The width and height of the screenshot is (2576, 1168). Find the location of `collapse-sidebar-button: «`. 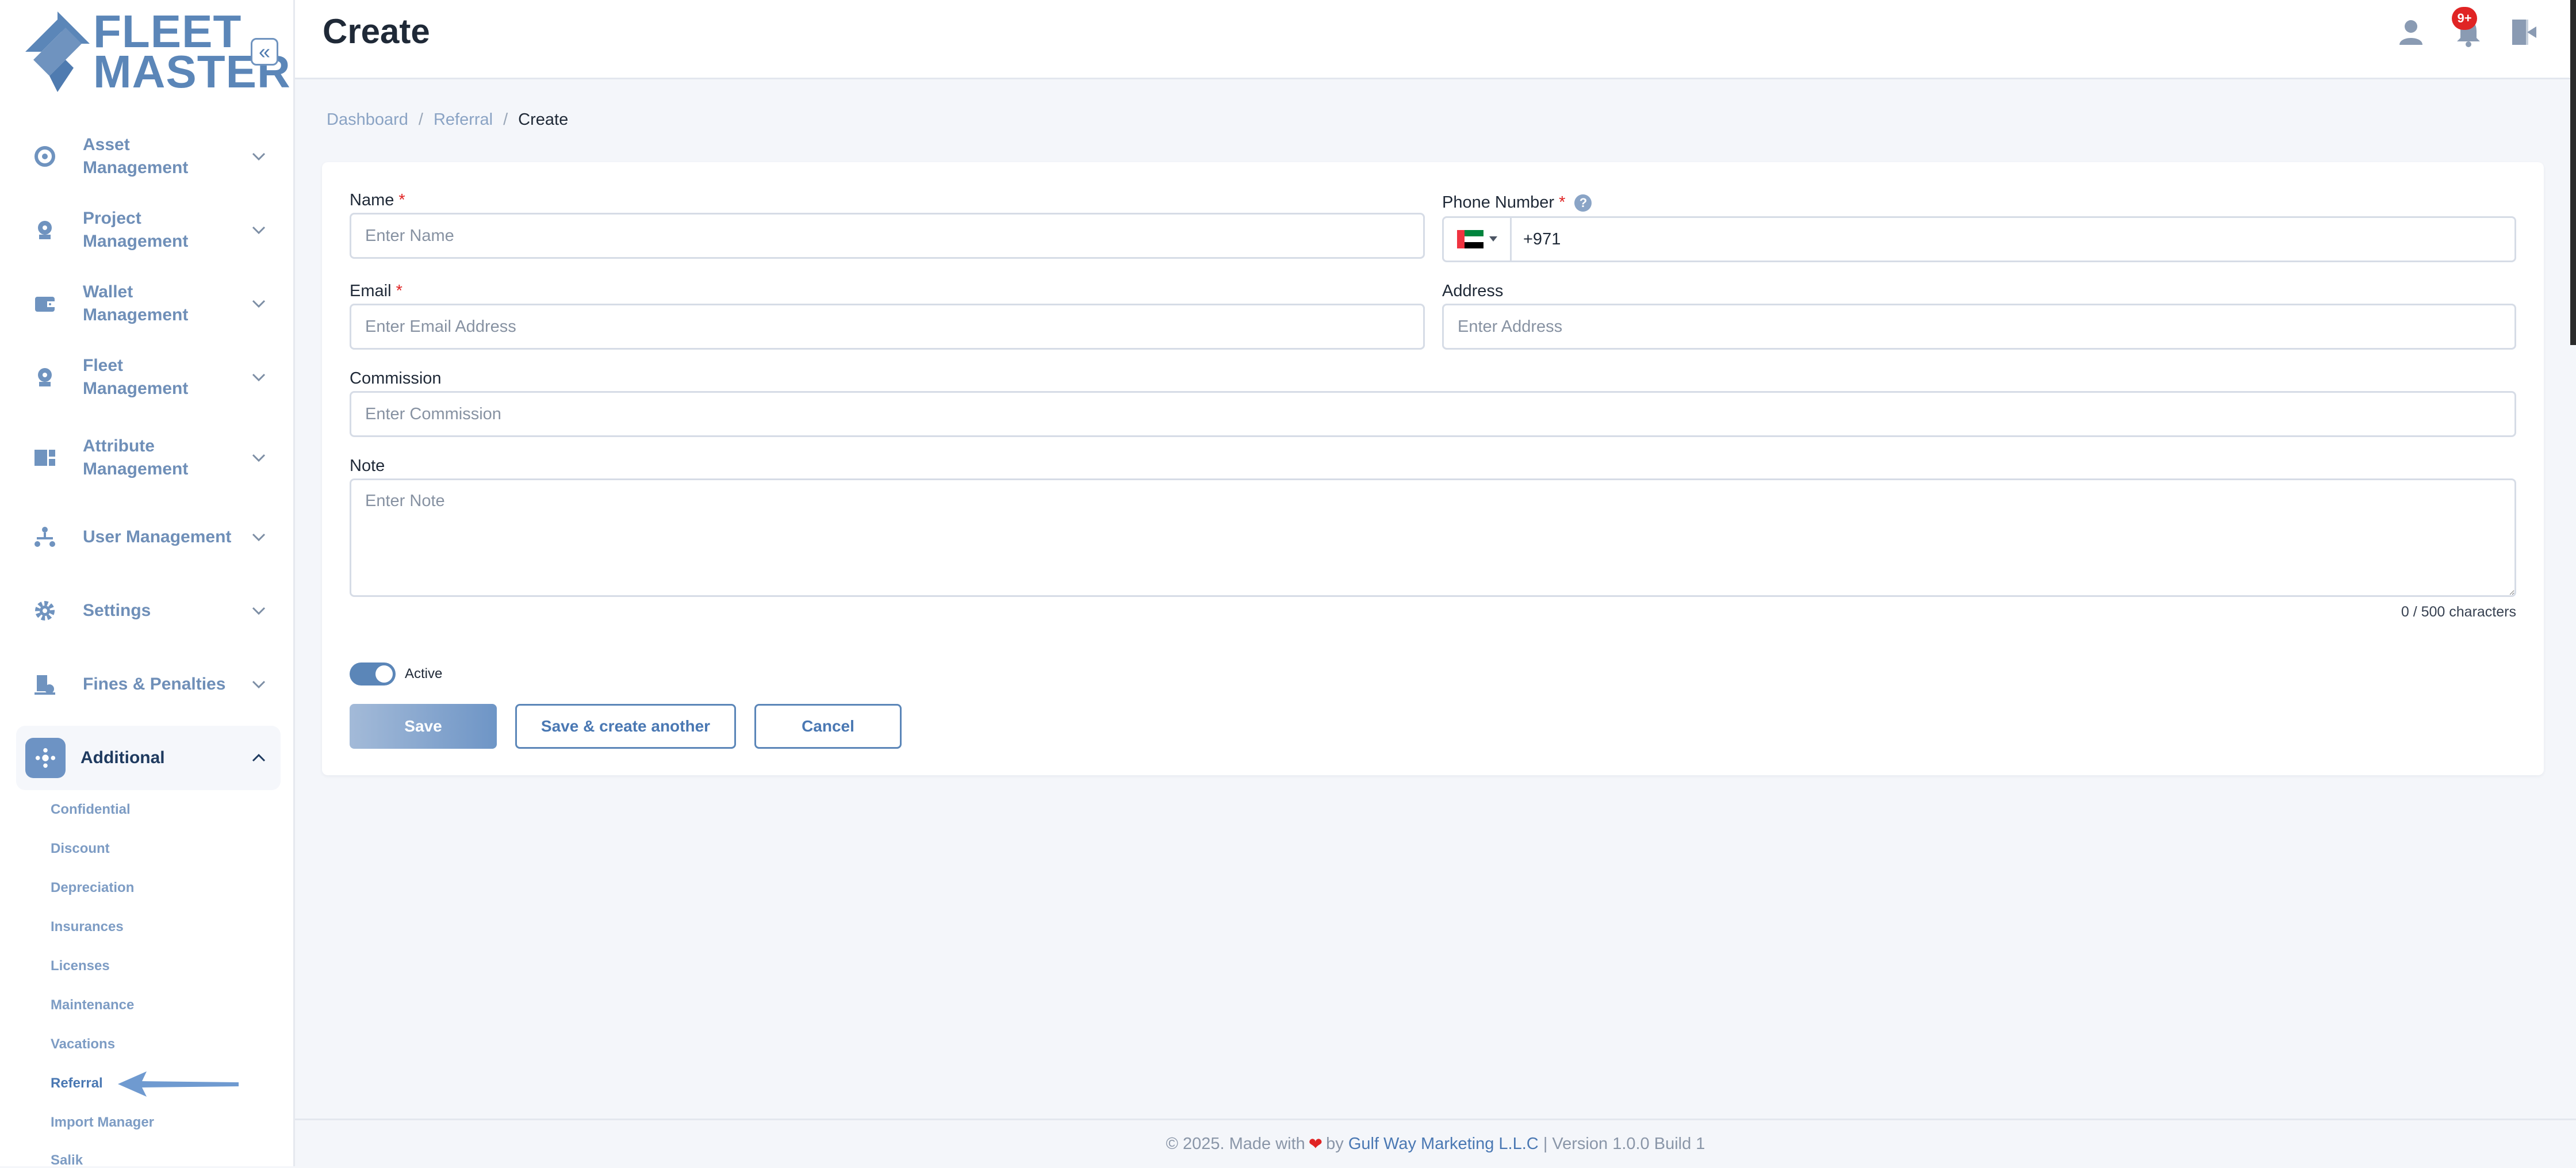

collapse-sidebar-button: « is located at coordinates (264, 52).